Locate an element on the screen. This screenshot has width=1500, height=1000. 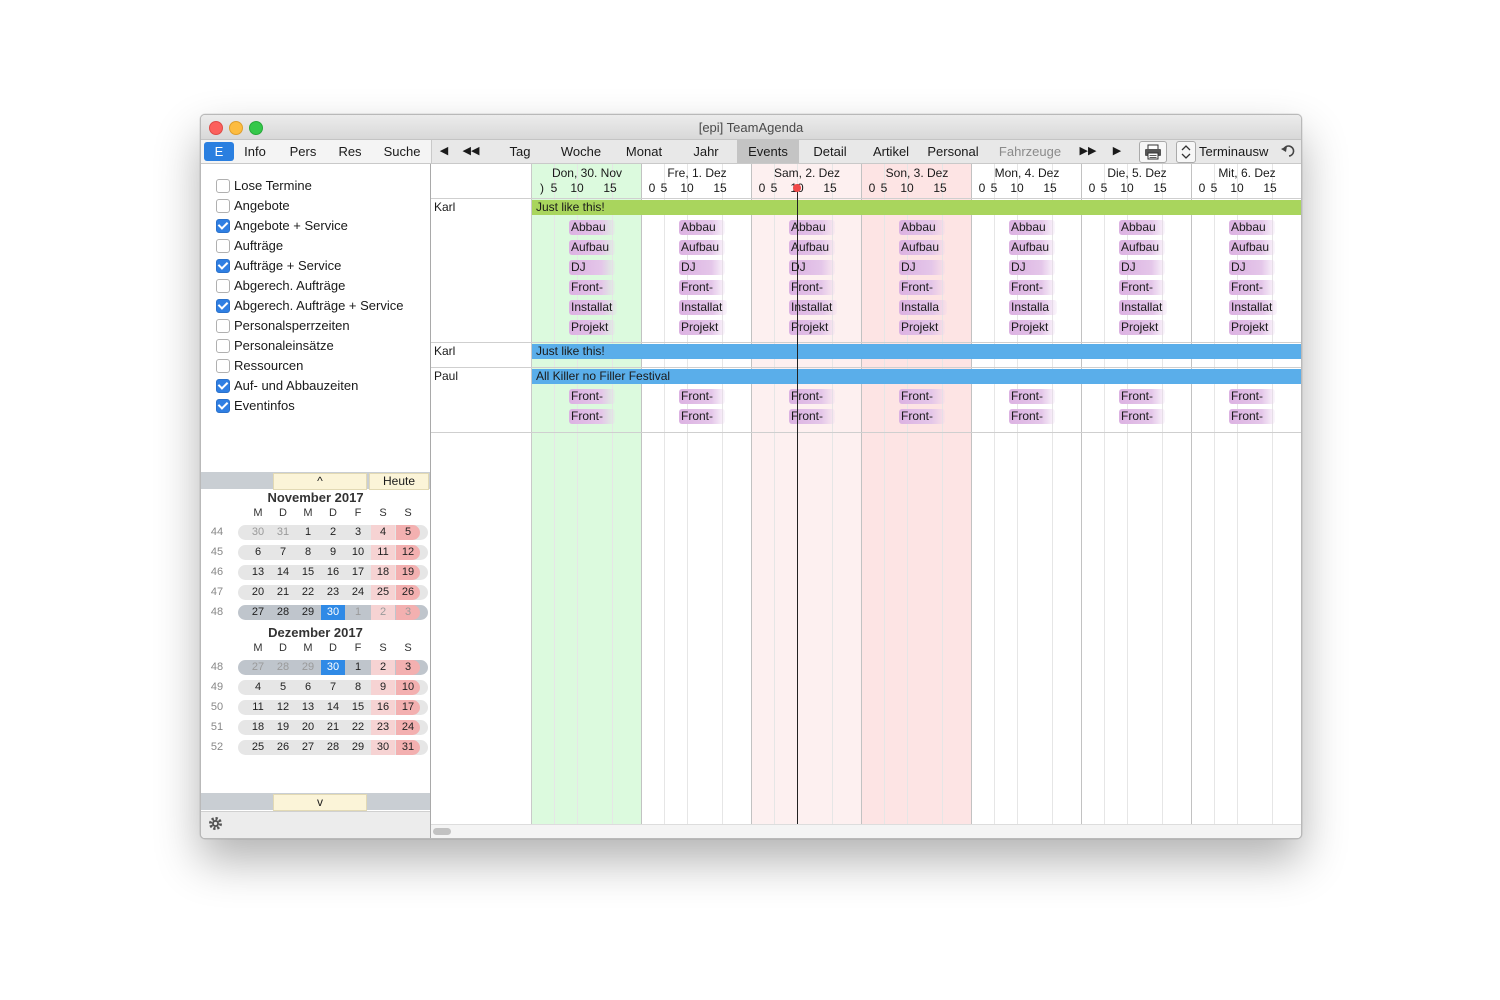
calendar-day: 7 is located at coordinates (333, 687).